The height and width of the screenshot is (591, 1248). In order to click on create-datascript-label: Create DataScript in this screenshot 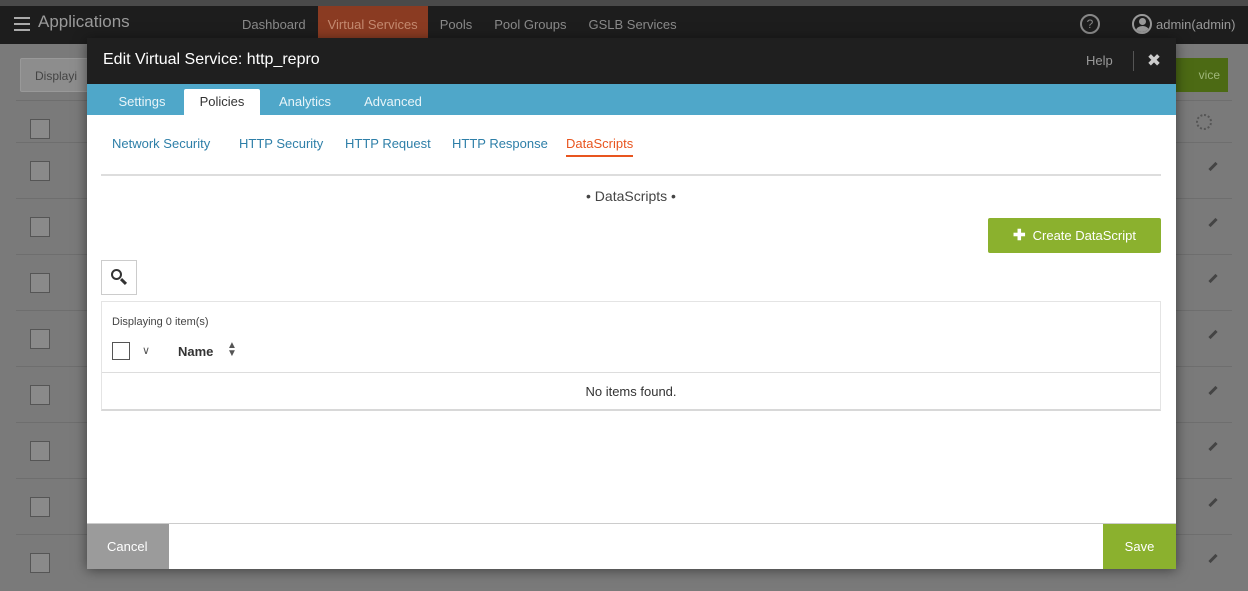, I will do `click(1084, 235)`.